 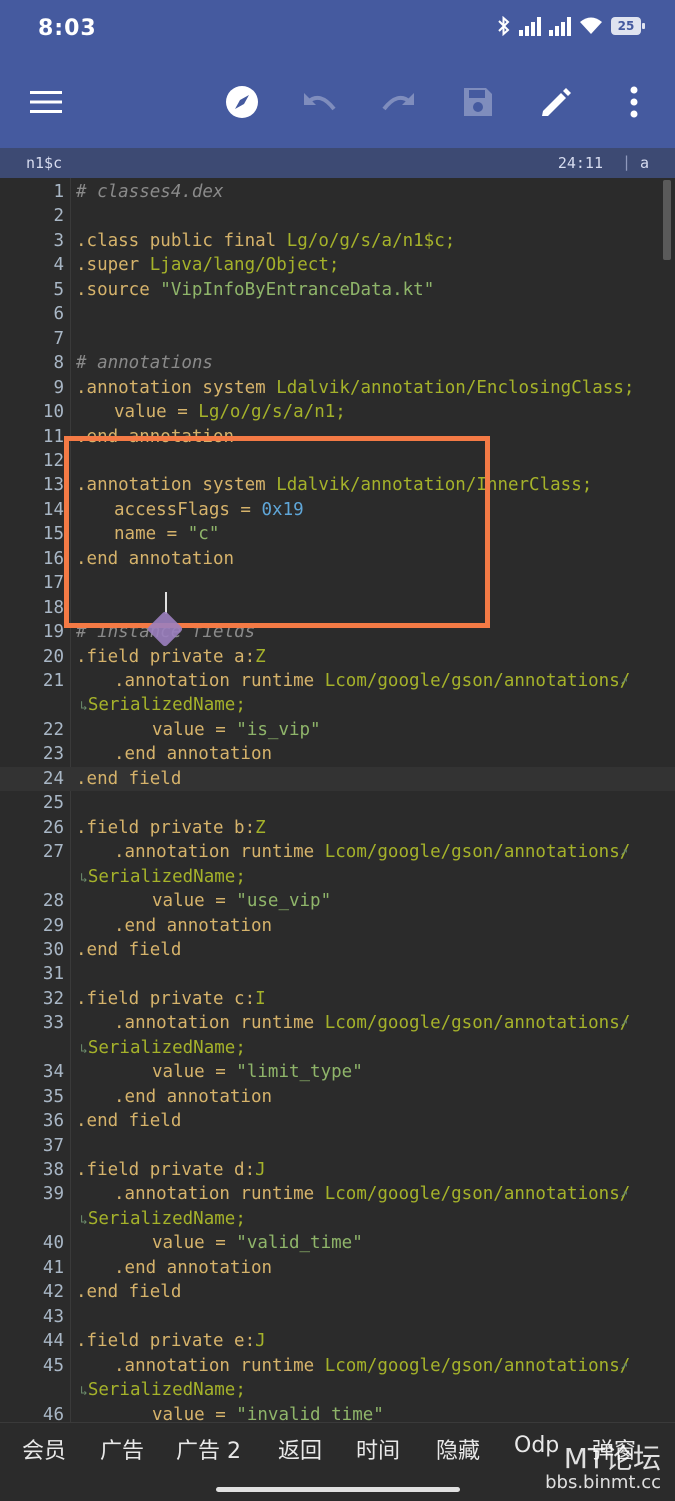 What do you see at coordinates (53, 412) in the screenshot?
I see `line-number: 10` at bounding box center [53, 412].